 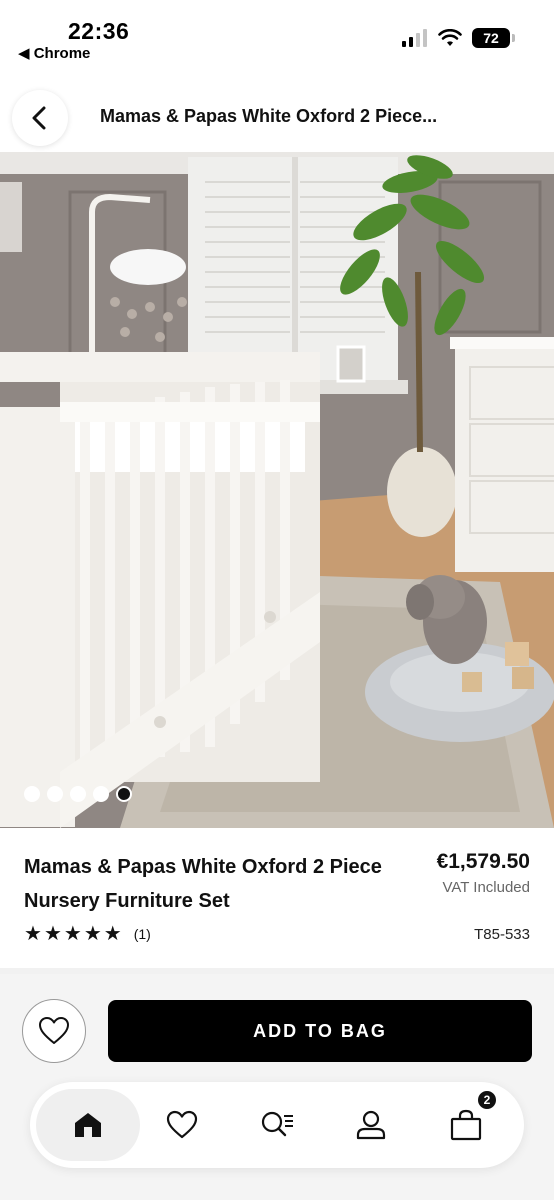 What do you see at coordinates (124, 794) in the screenshot?
I see `carousel-dot-active` at bounding box center [124, 794].